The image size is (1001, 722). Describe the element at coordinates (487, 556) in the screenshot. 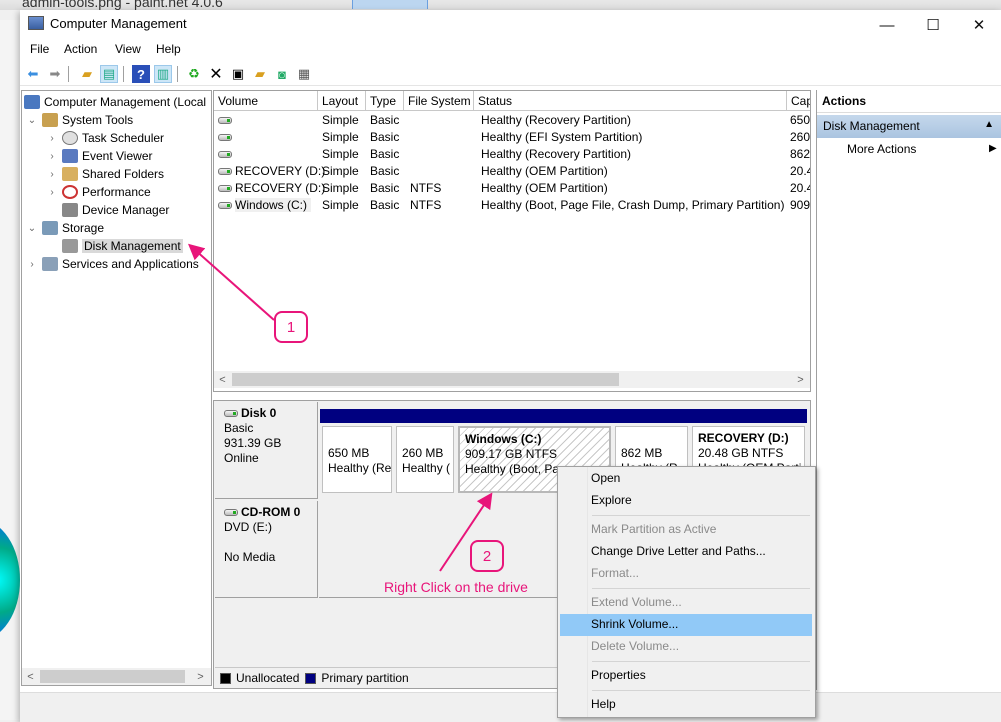

I see `annotation-callout-2: 2` at that location.